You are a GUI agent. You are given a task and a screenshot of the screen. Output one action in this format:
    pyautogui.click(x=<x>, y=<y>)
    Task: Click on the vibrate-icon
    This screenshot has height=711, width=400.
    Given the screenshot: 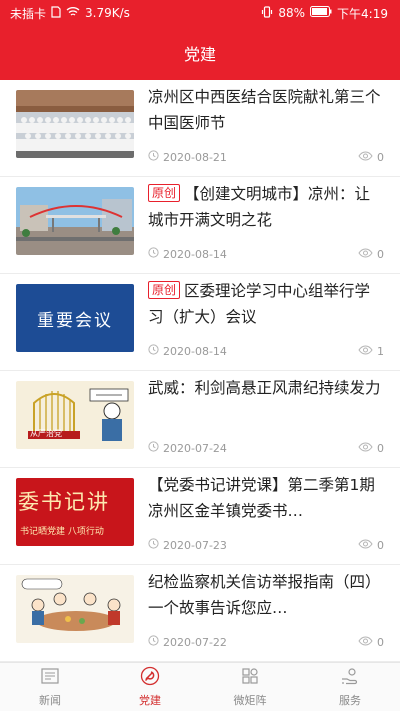 What is the action you would take?
    pyautogui.click(x=267, y=13)
    